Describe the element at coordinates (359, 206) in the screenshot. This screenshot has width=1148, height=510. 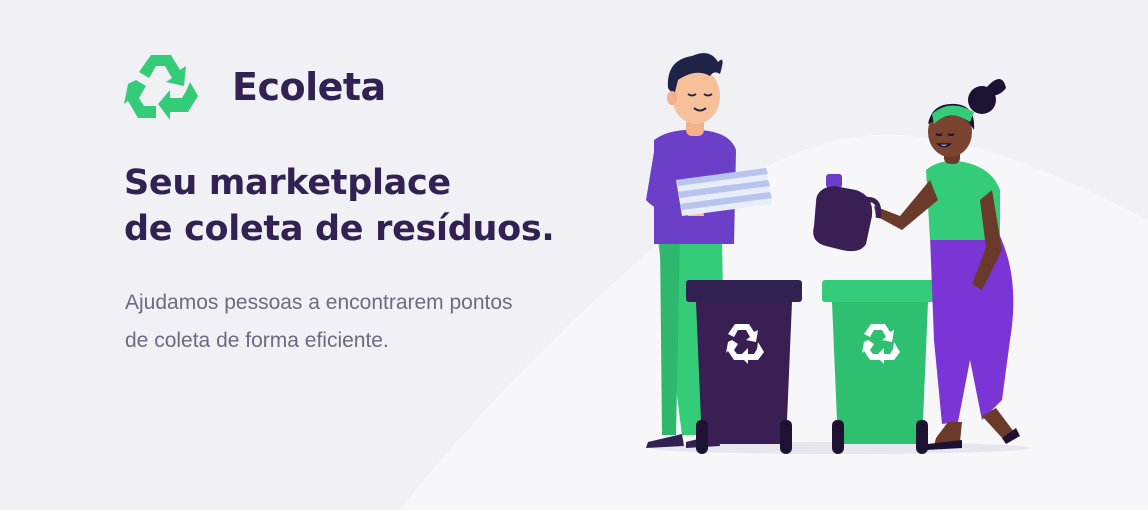
I see `page-title: Seu marketplace de coleta de resíduos.` at that location.